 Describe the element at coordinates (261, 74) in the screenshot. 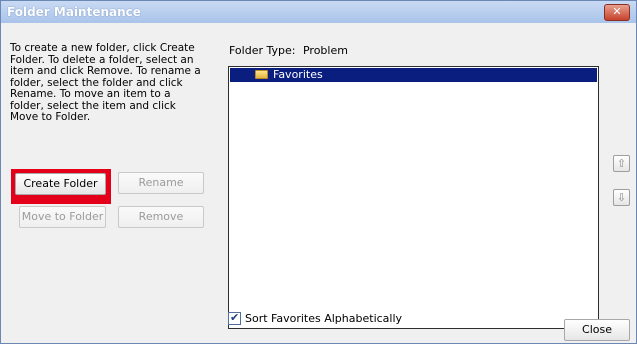

I see `folder-icon` at that location.